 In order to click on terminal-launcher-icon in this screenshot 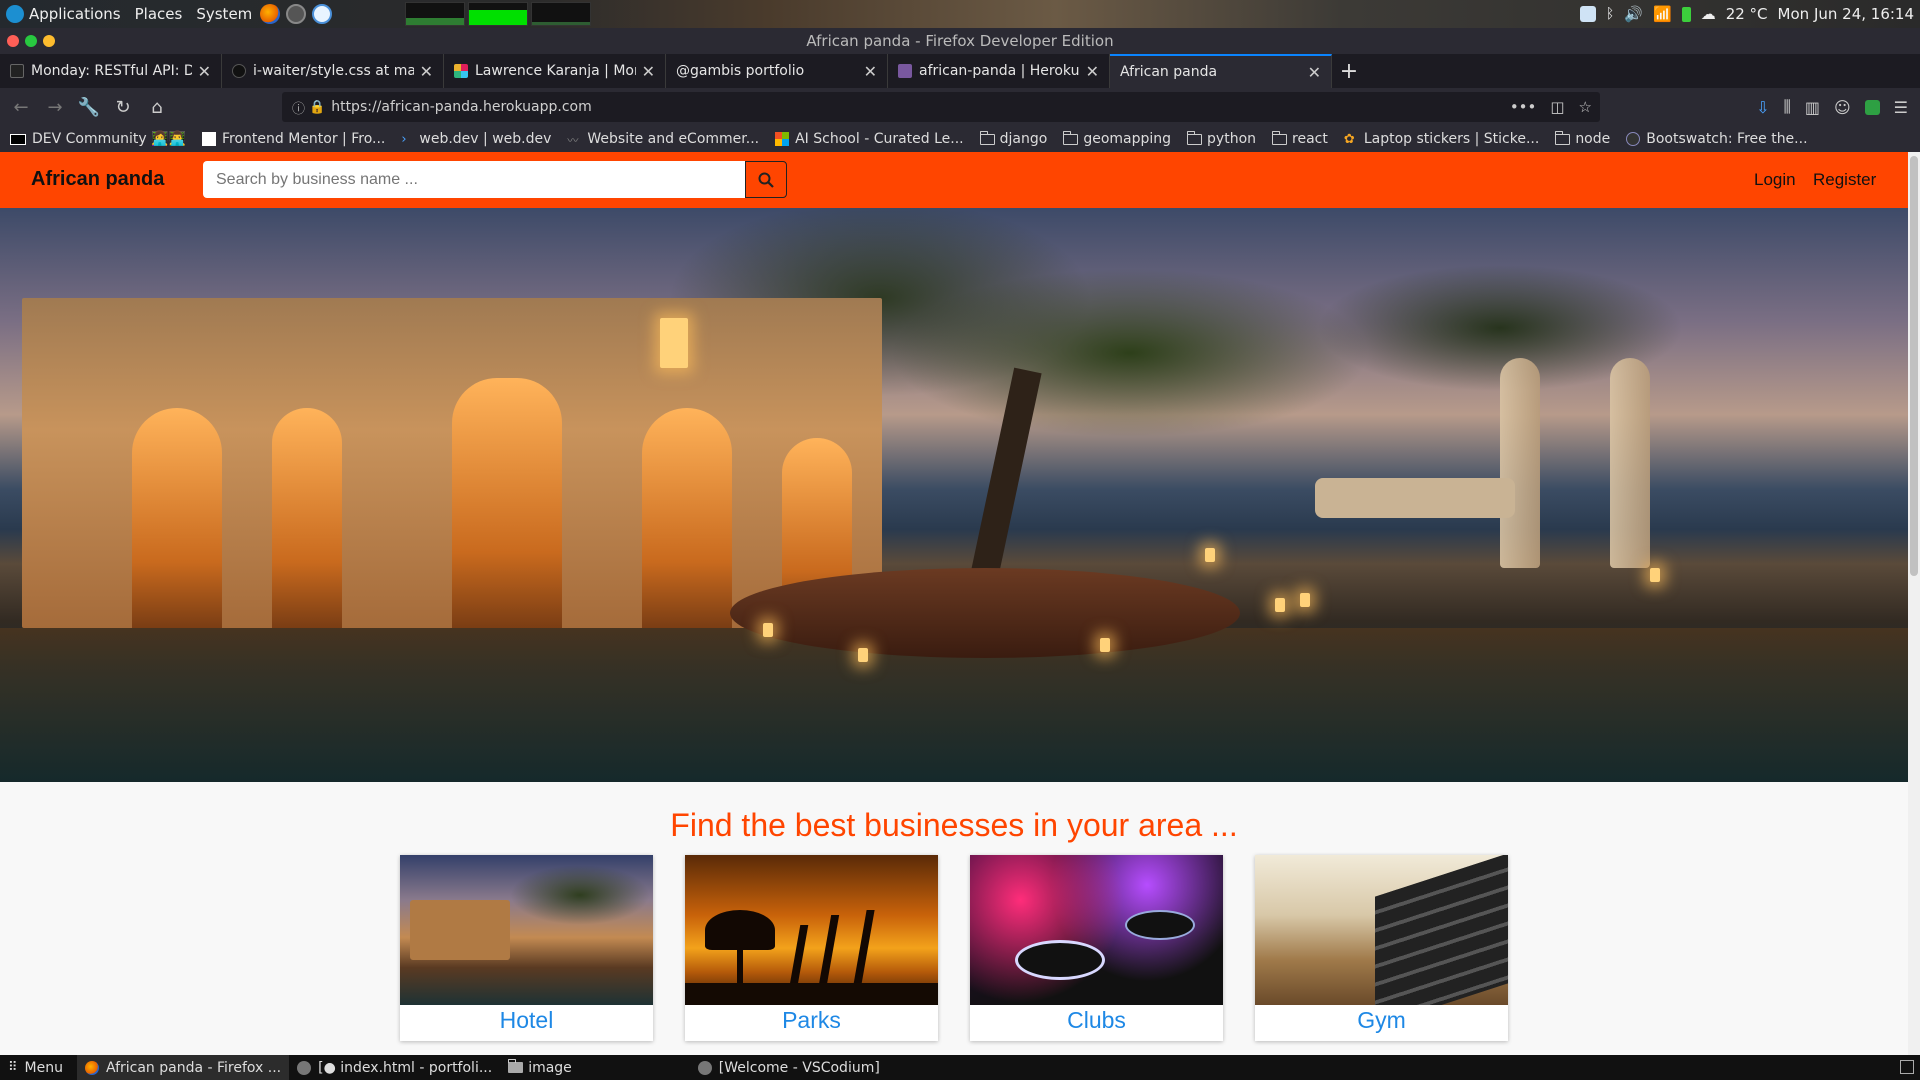, I will do `click(296, 14)`.